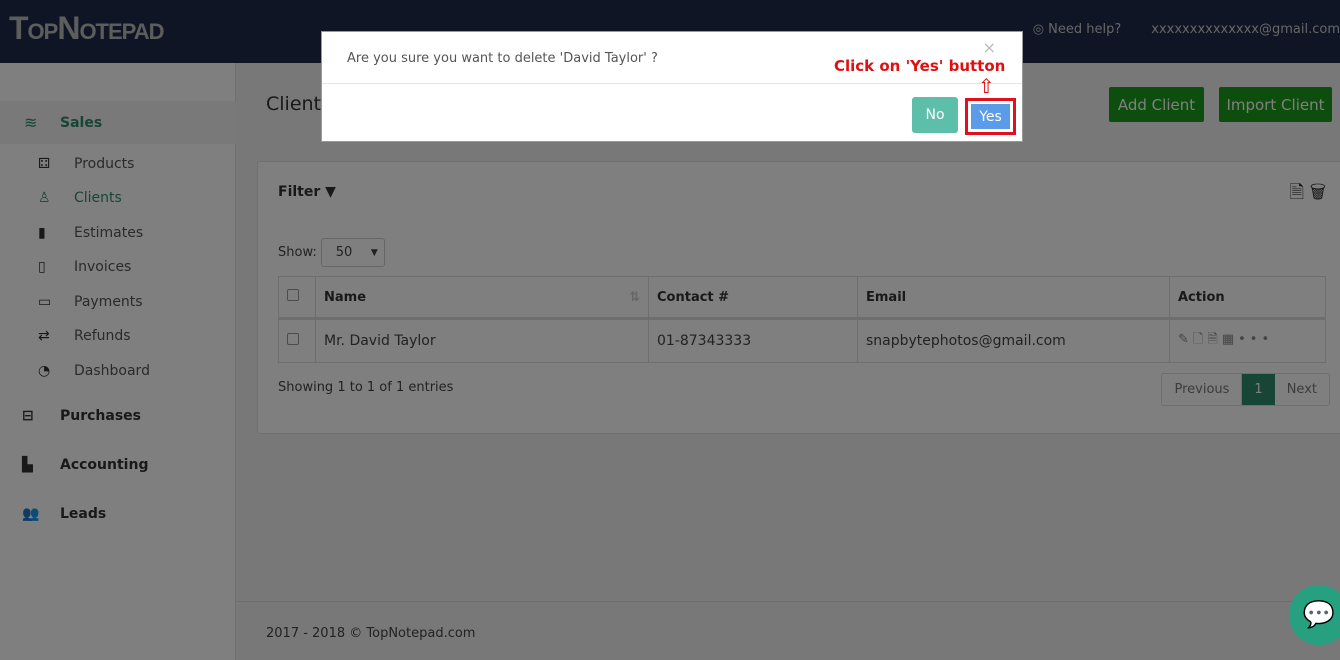 Image resolution: width=1340 pixels, height=660 pixels. Describe the element at coordinates (1319, 615) in the screenshot. I see `chat-bubbles-icon: 💬` at that location.